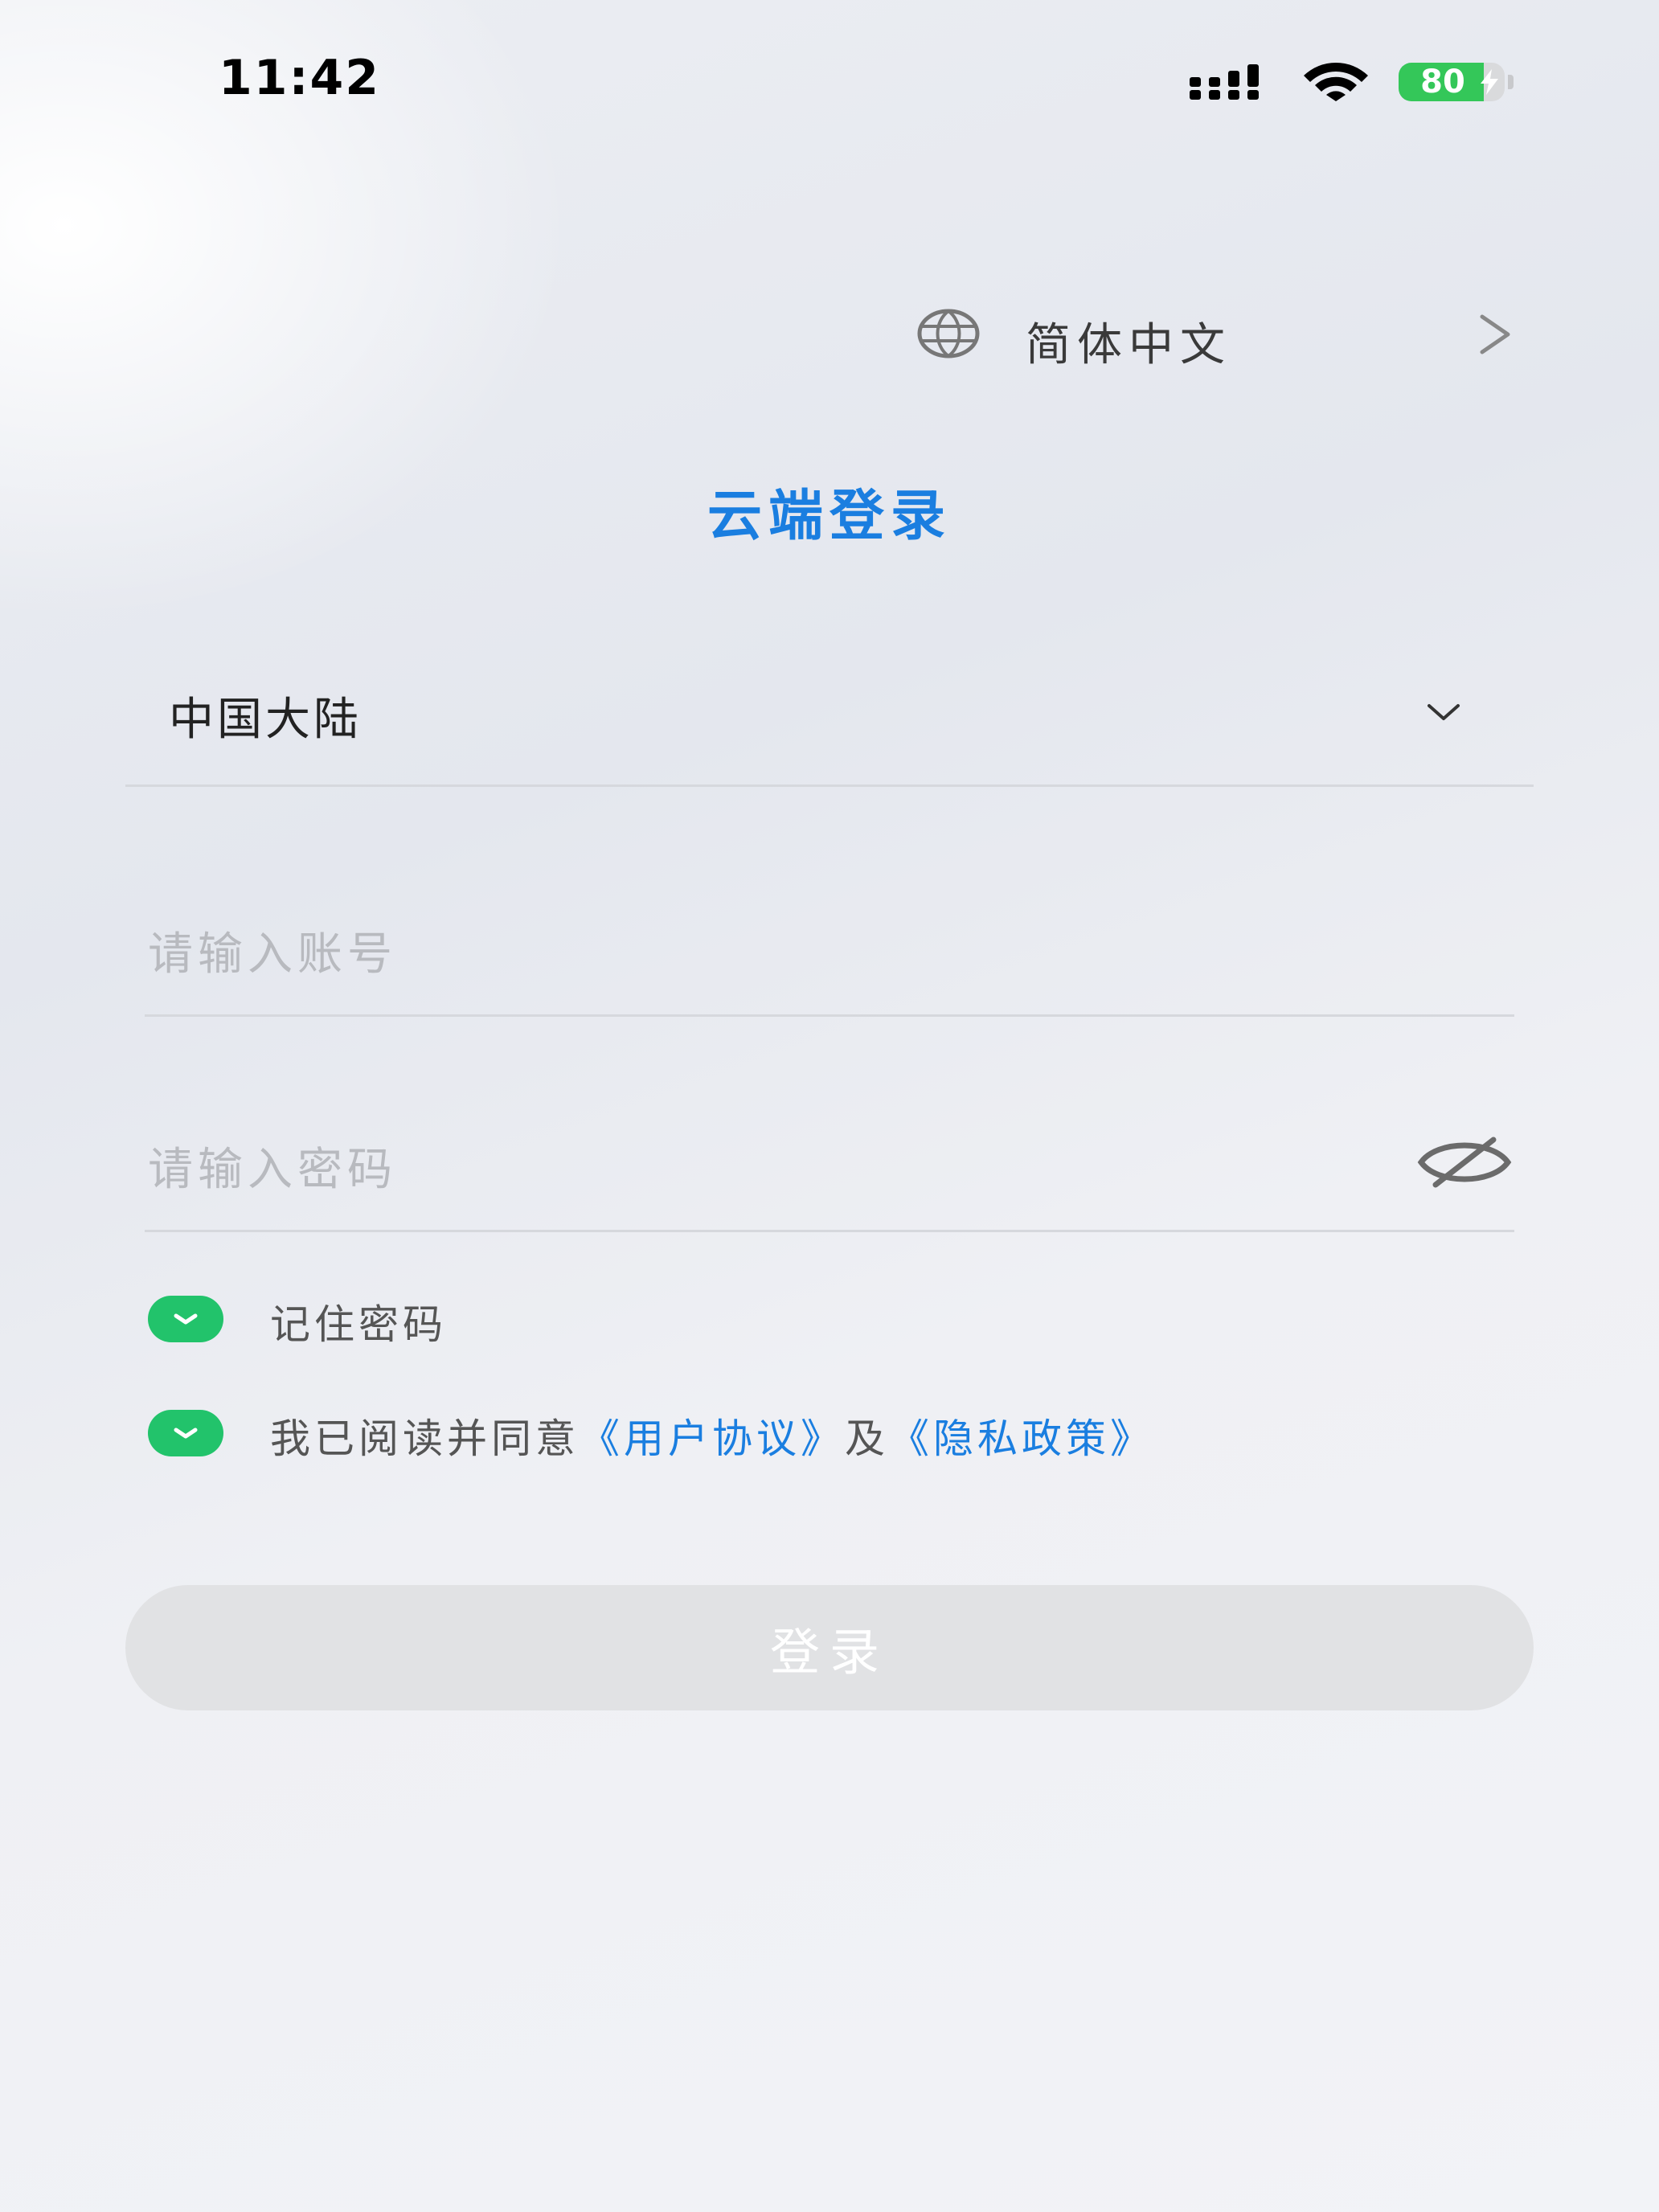 This screenshot has width=1659, height=2212. I want to click on wifi-icon, so click(1336, 82).